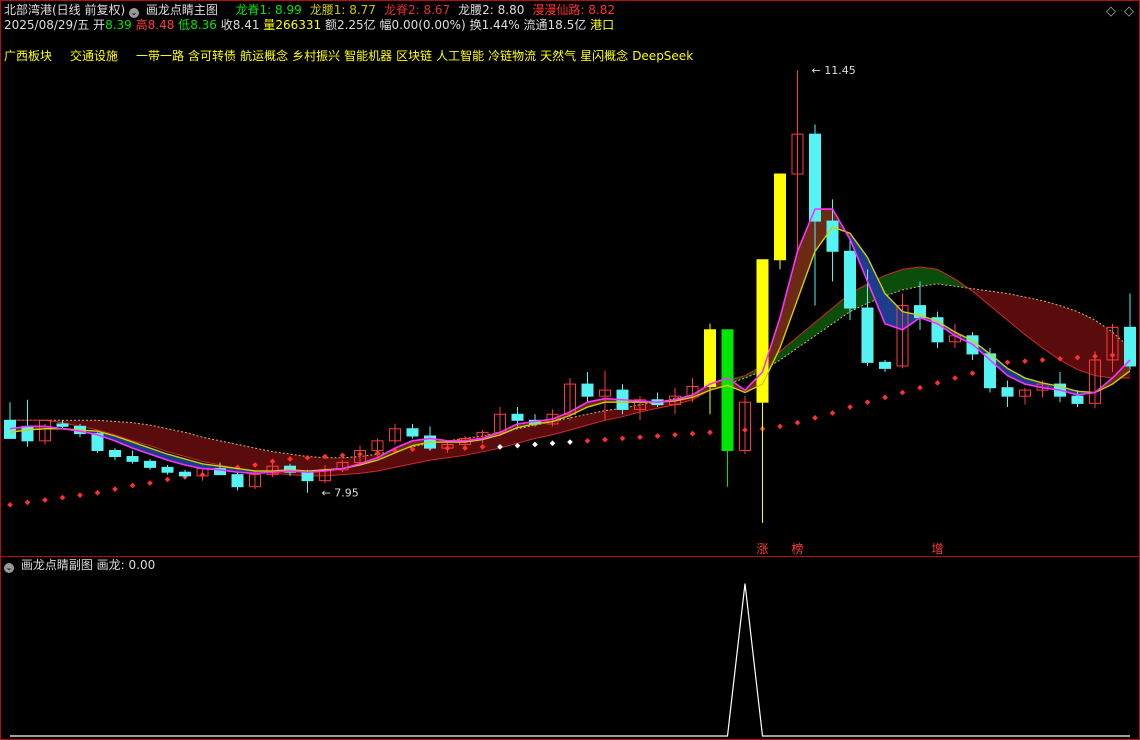  What do you see at coordinates (798, 548) in the screenshot?
I see `event-marker: 榜` at bounding box center [798, 548].